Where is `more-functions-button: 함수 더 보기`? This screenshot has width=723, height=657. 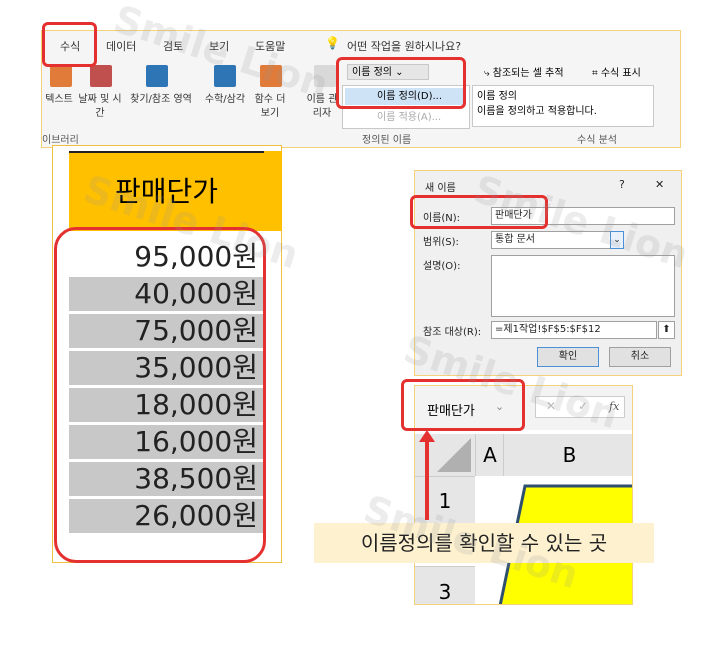 more-functions-button: 함수 더 보기 is located at coordinates (270, 107).